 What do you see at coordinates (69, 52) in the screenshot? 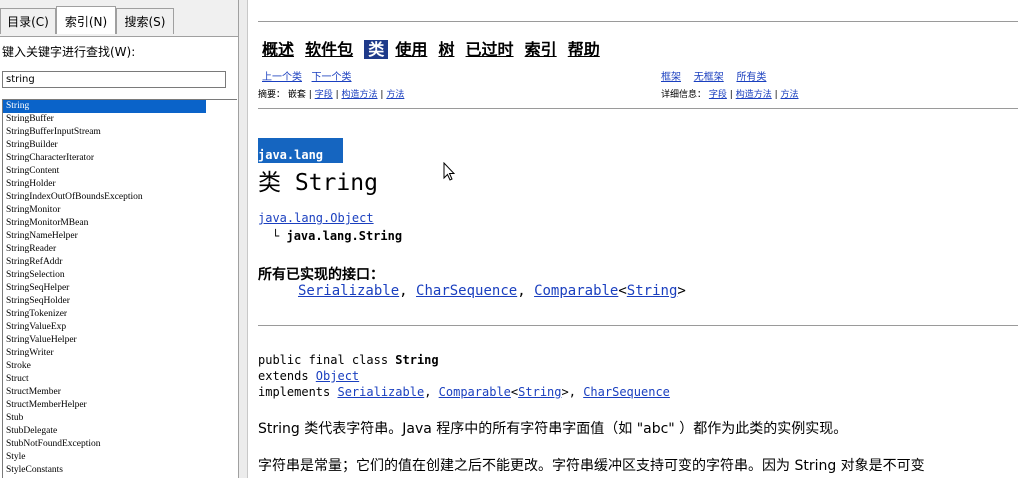
I see `keyword-label: 键入关键字进行查找(W):` at bounding box center [69, 52].